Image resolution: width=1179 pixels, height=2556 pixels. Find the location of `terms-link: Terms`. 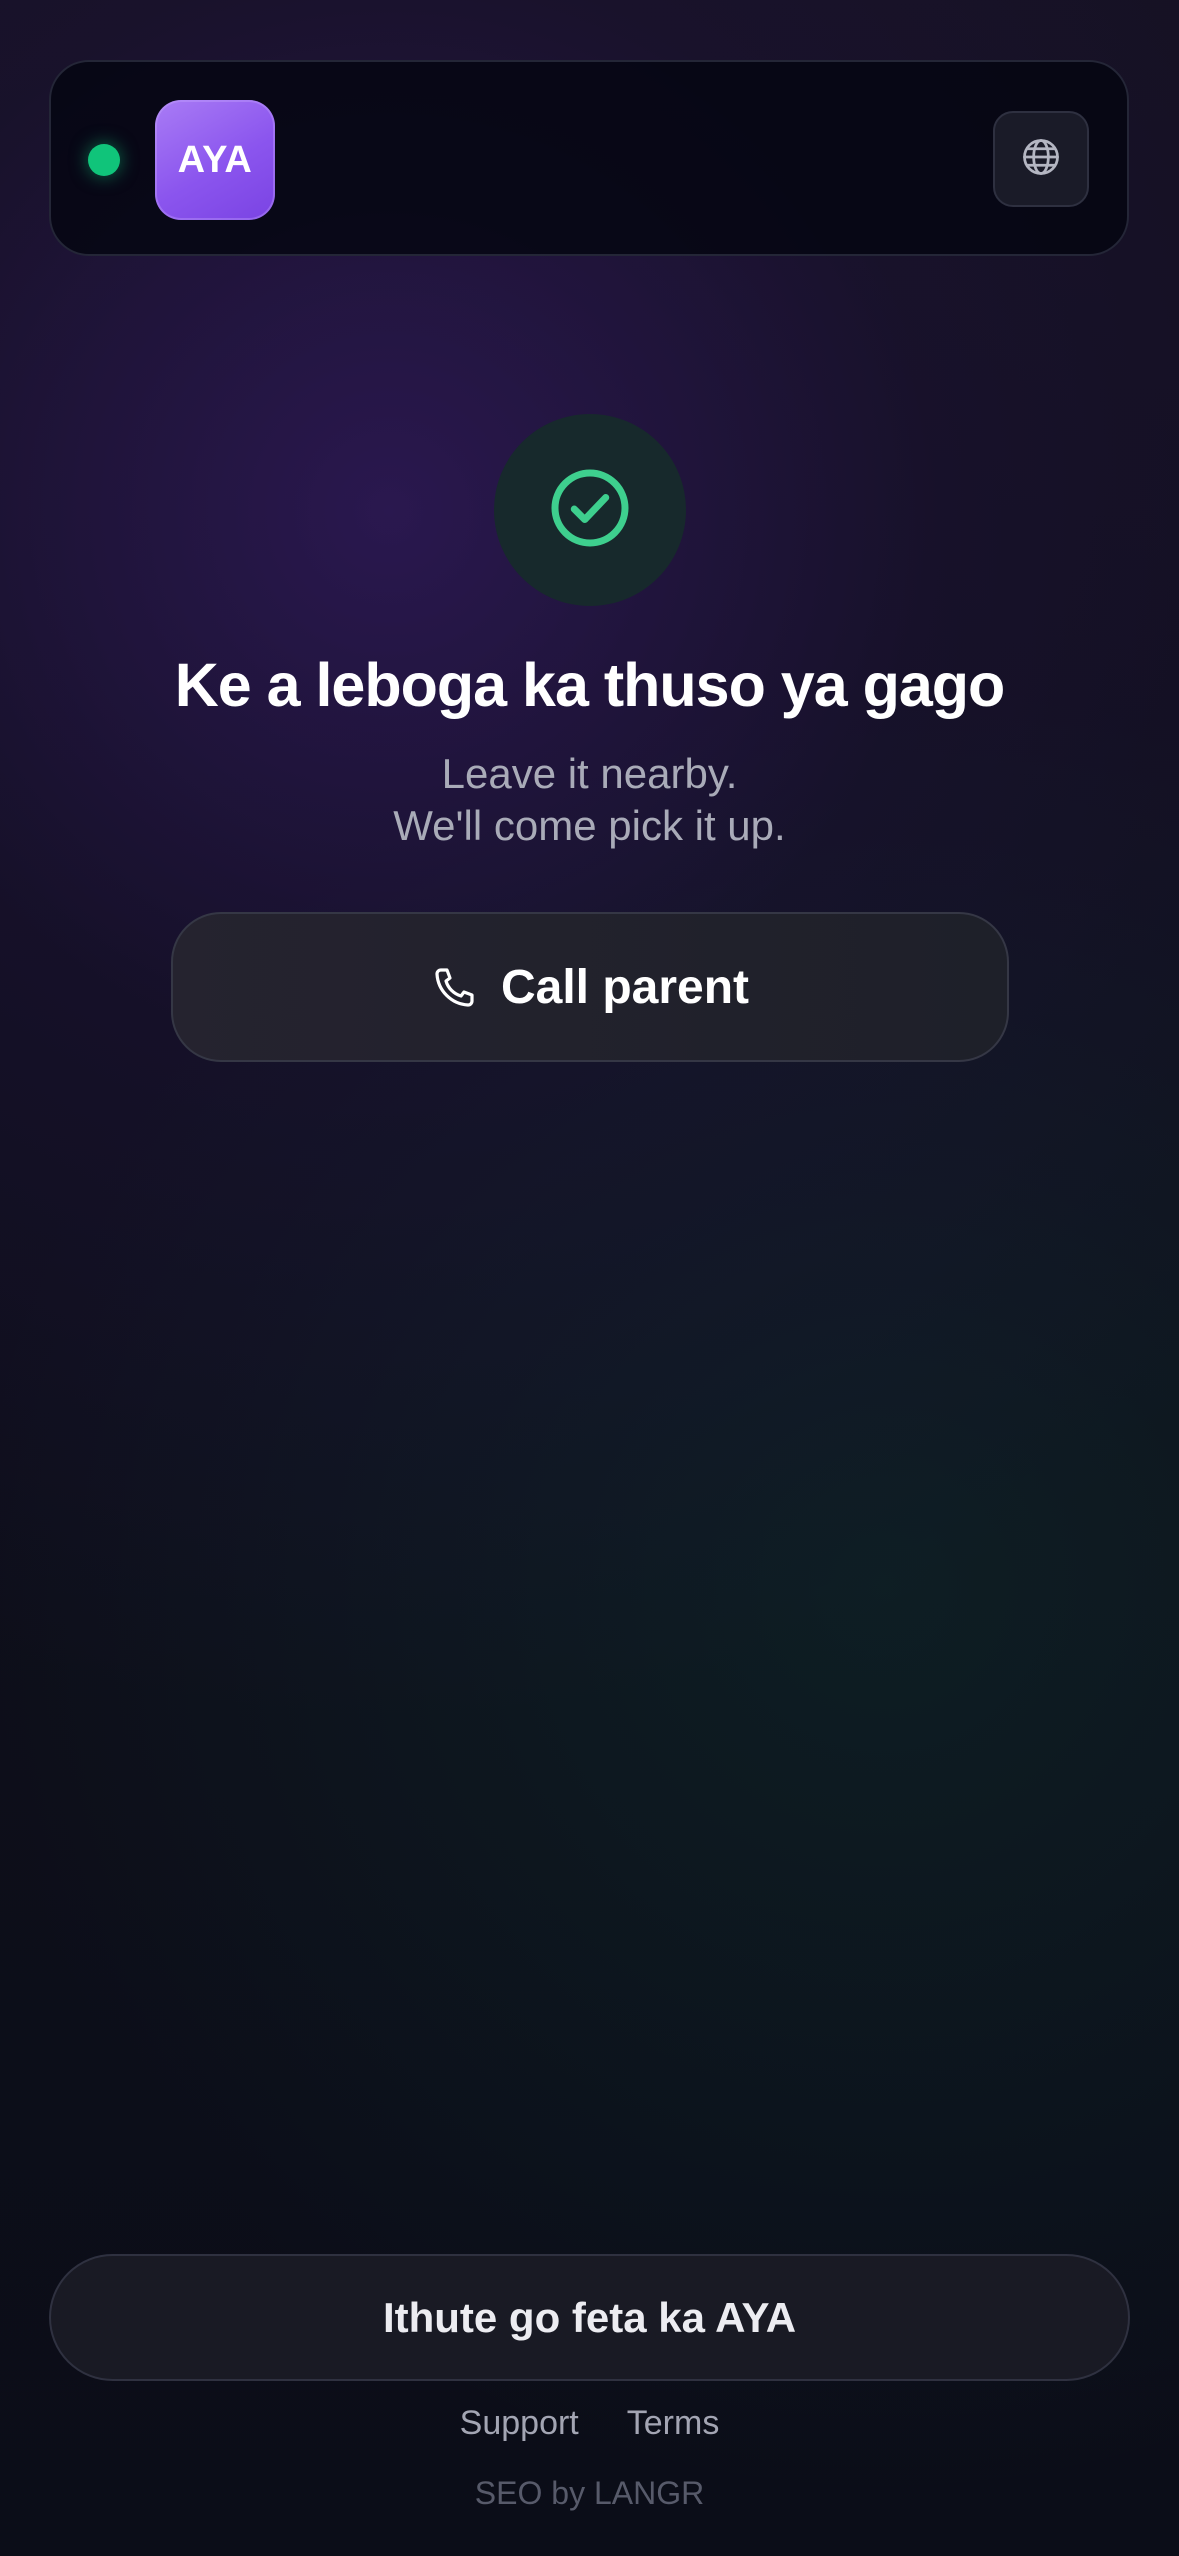

terms-link: Terms is located at coordinates (673, 2423).